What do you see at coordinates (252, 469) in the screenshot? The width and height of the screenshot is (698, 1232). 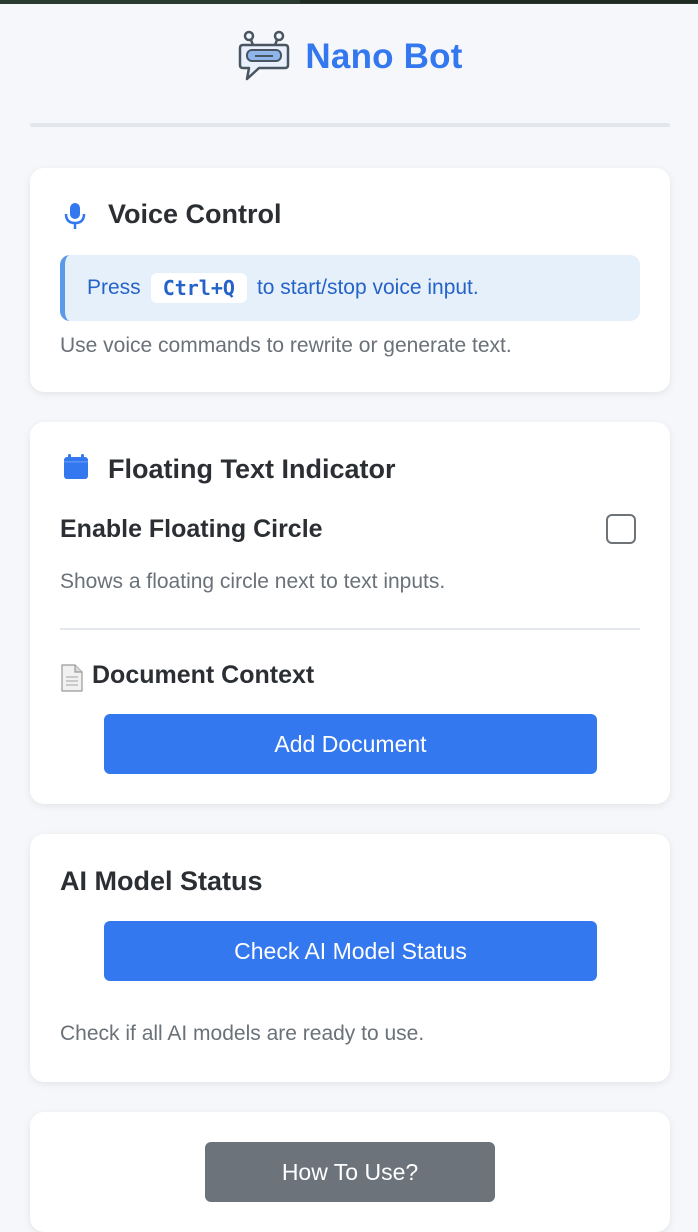 I see `floating-indicator-title: Floating Text Indicator` at bounding box center [252, 469].